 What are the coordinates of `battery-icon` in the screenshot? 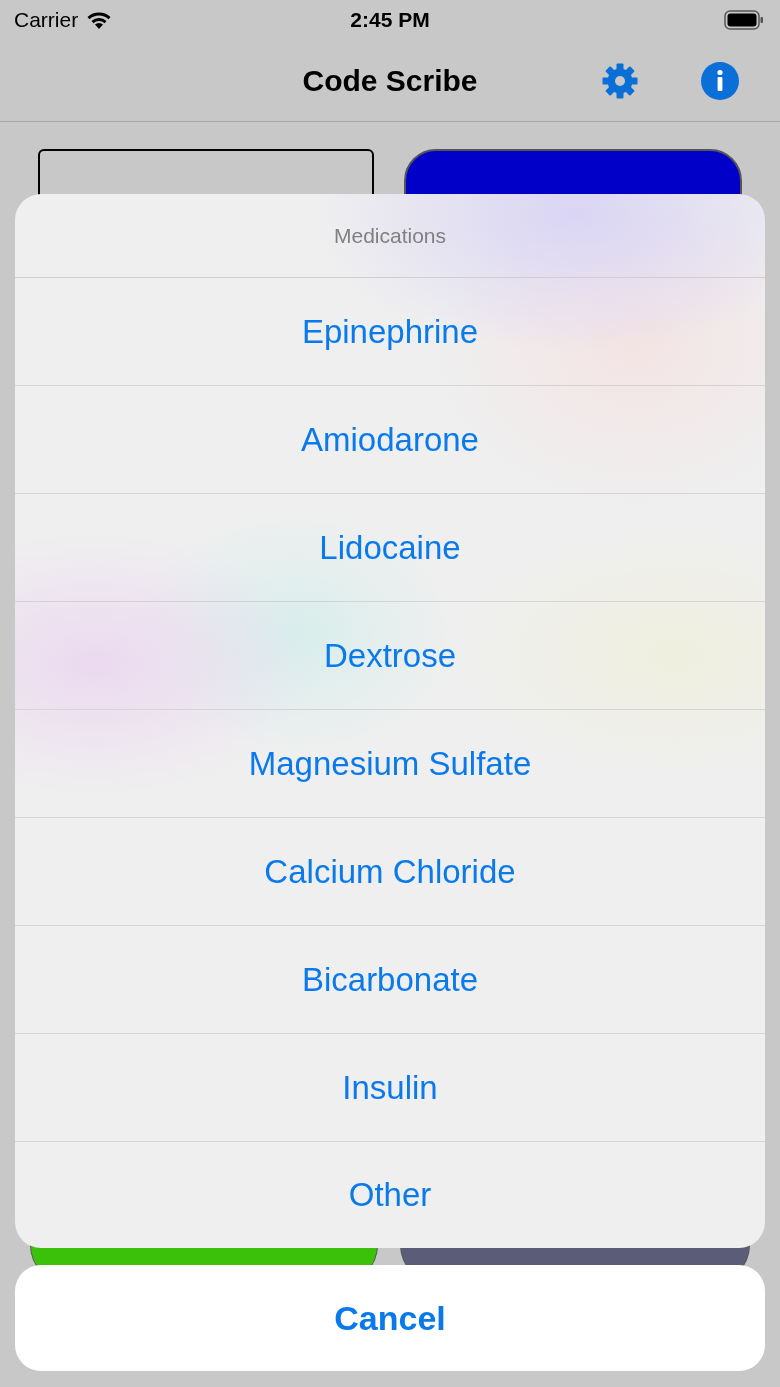 It's located at (744, 20).